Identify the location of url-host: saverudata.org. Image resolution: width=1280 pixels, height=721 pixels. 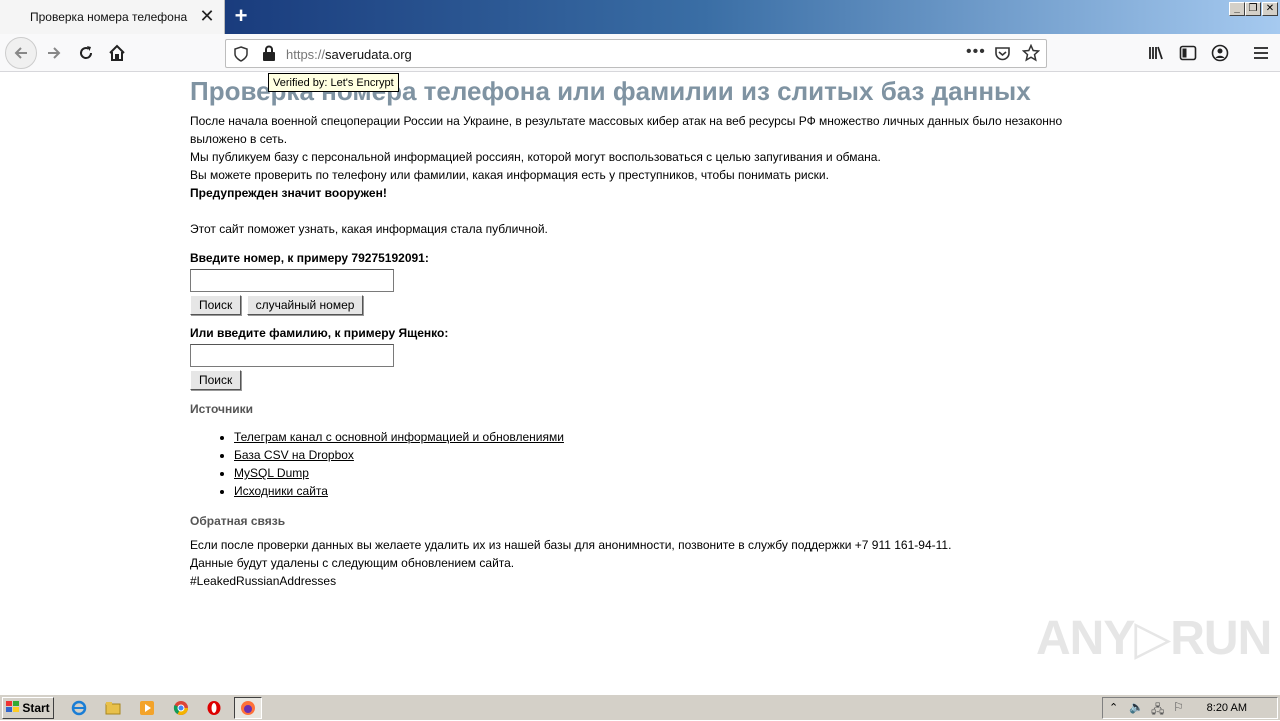
(368, 54).